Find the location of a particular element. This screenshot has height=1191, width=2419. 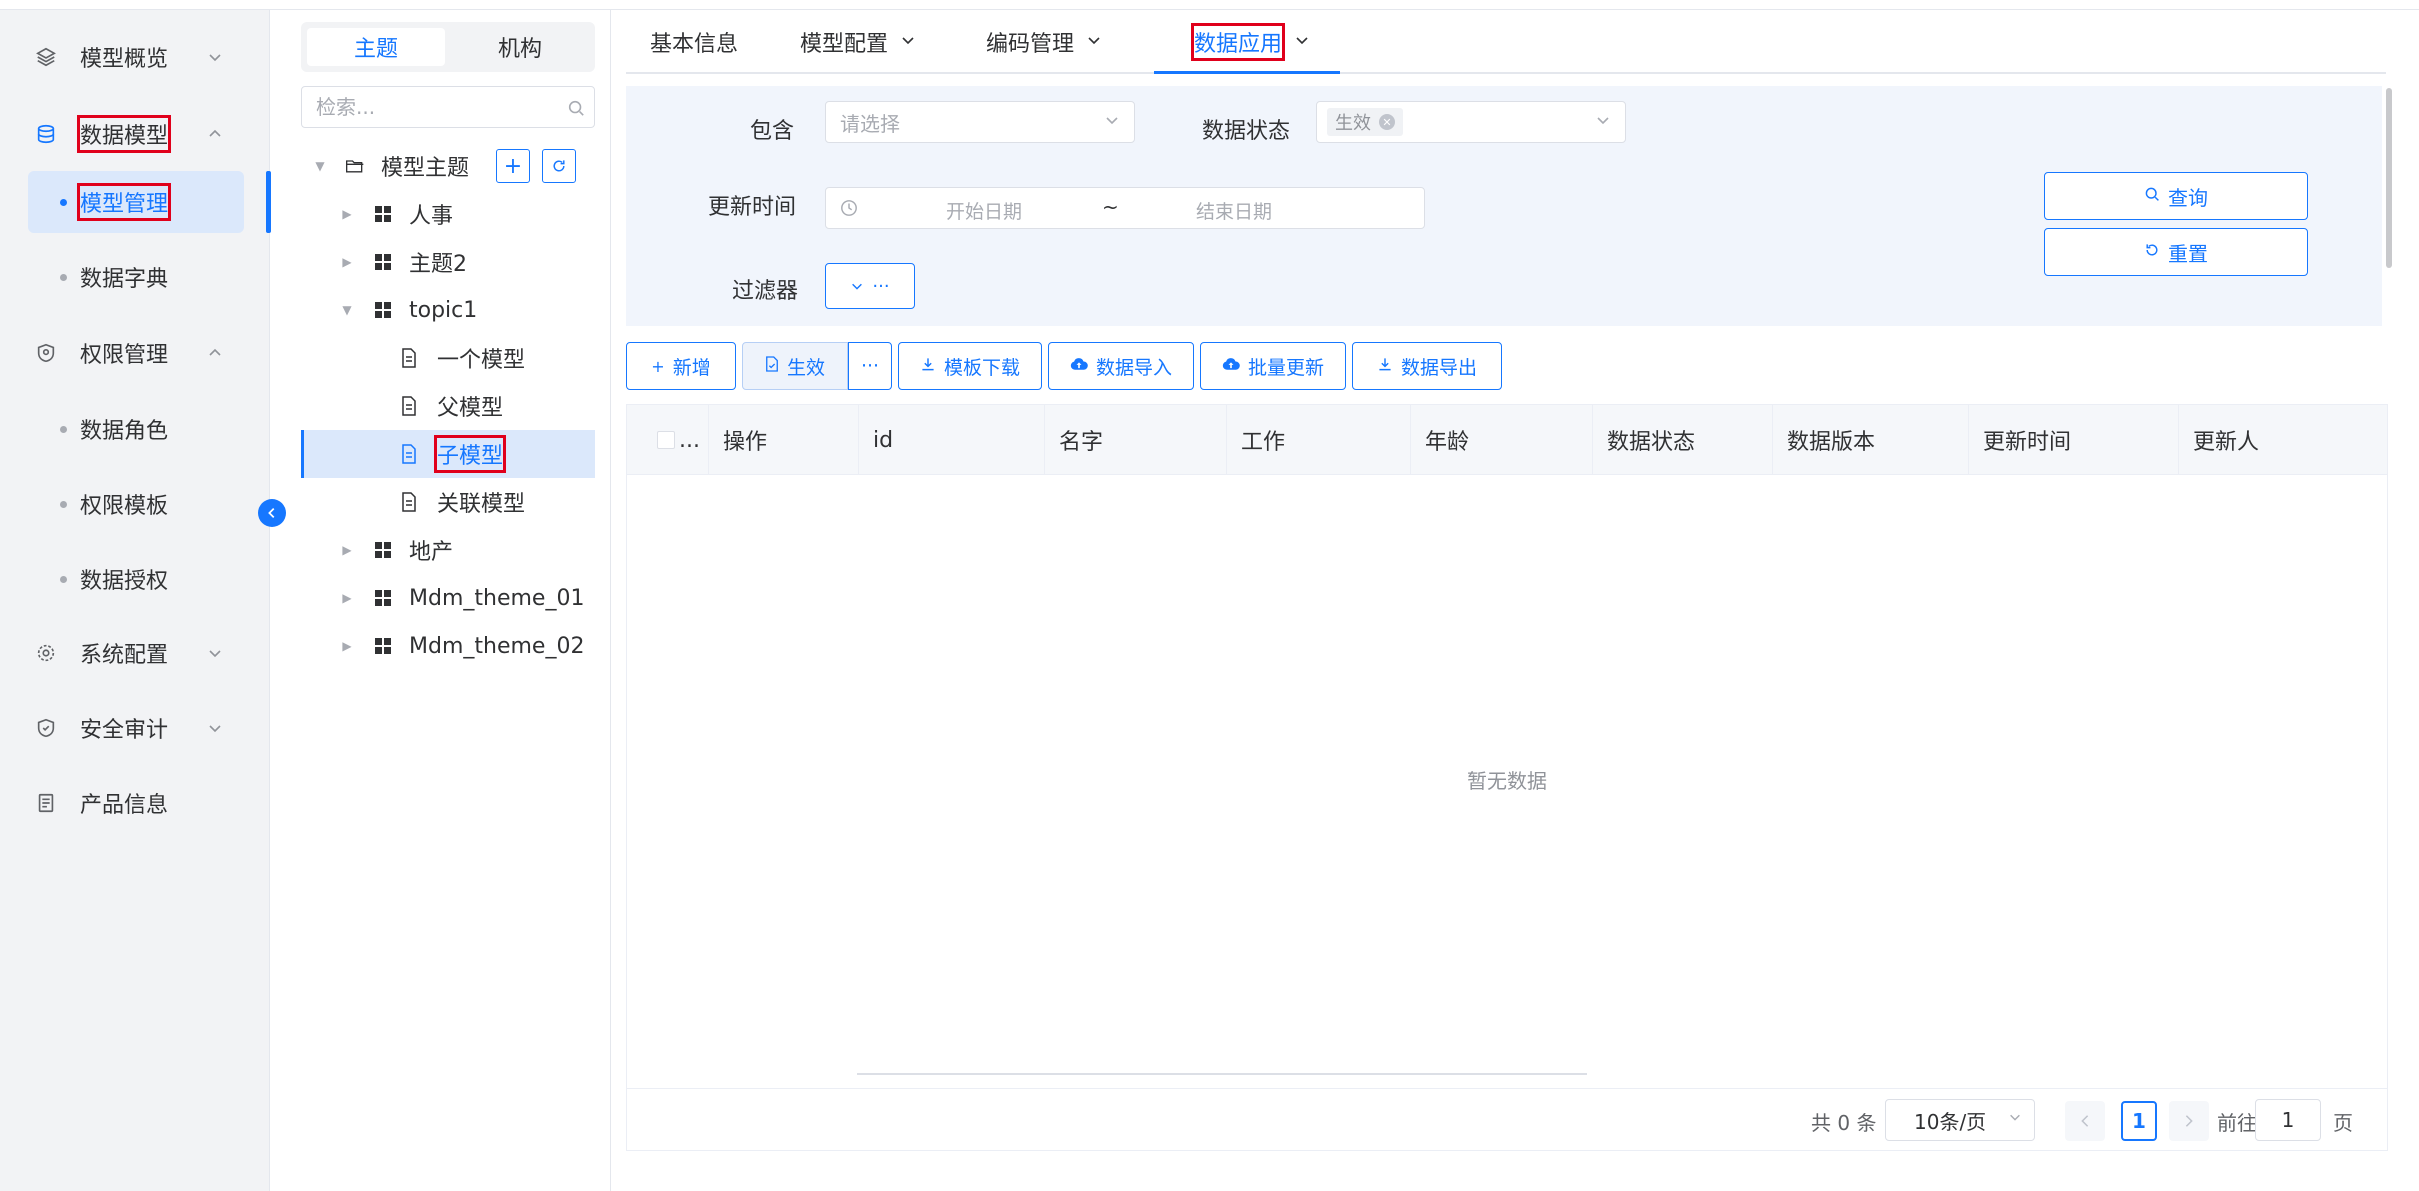

segment-theme: 主题 is located at coordinates (376, 47).